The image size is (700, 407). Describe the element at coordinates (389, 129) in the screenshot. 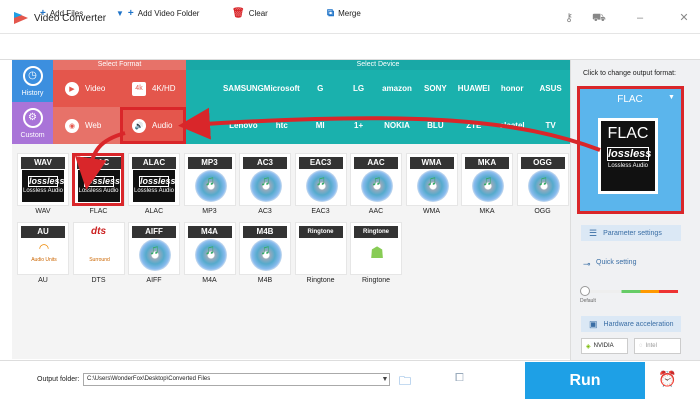

I see `arrow-to-audio` at that location.